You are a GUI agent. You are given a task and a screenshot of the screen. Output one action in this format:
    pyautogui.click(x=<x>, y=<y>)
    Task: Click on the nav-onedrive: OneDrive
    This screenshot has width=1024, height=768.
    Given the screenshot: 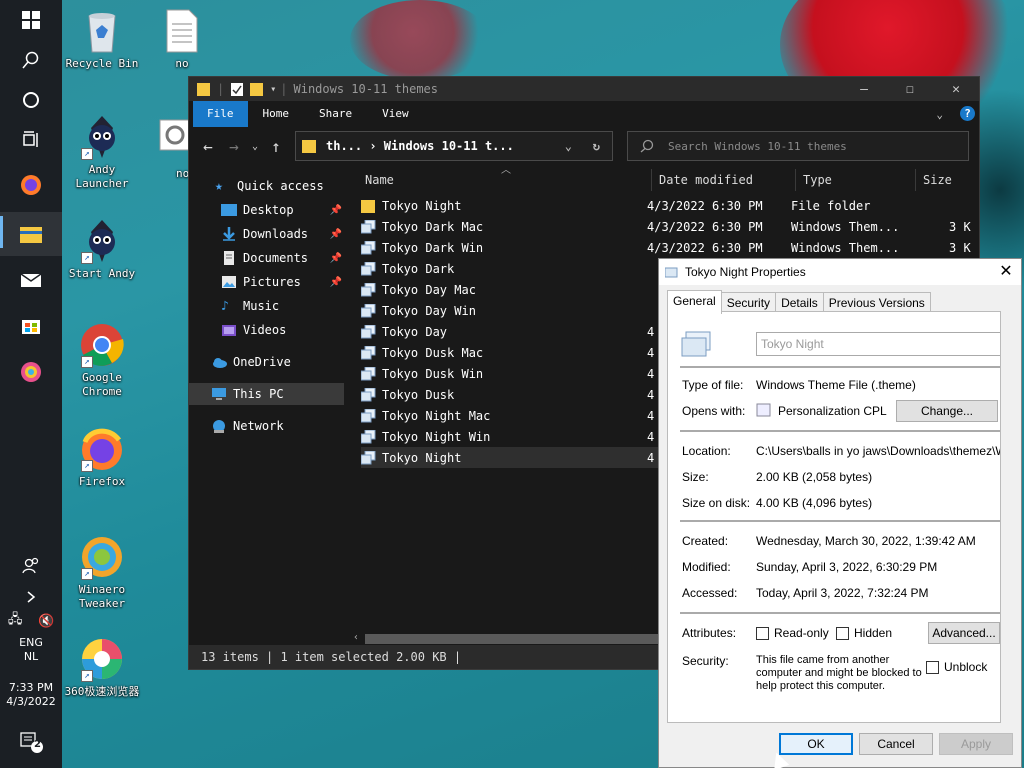 What is the action you would take?
    pyautogui.click(x=266, y=362)
    